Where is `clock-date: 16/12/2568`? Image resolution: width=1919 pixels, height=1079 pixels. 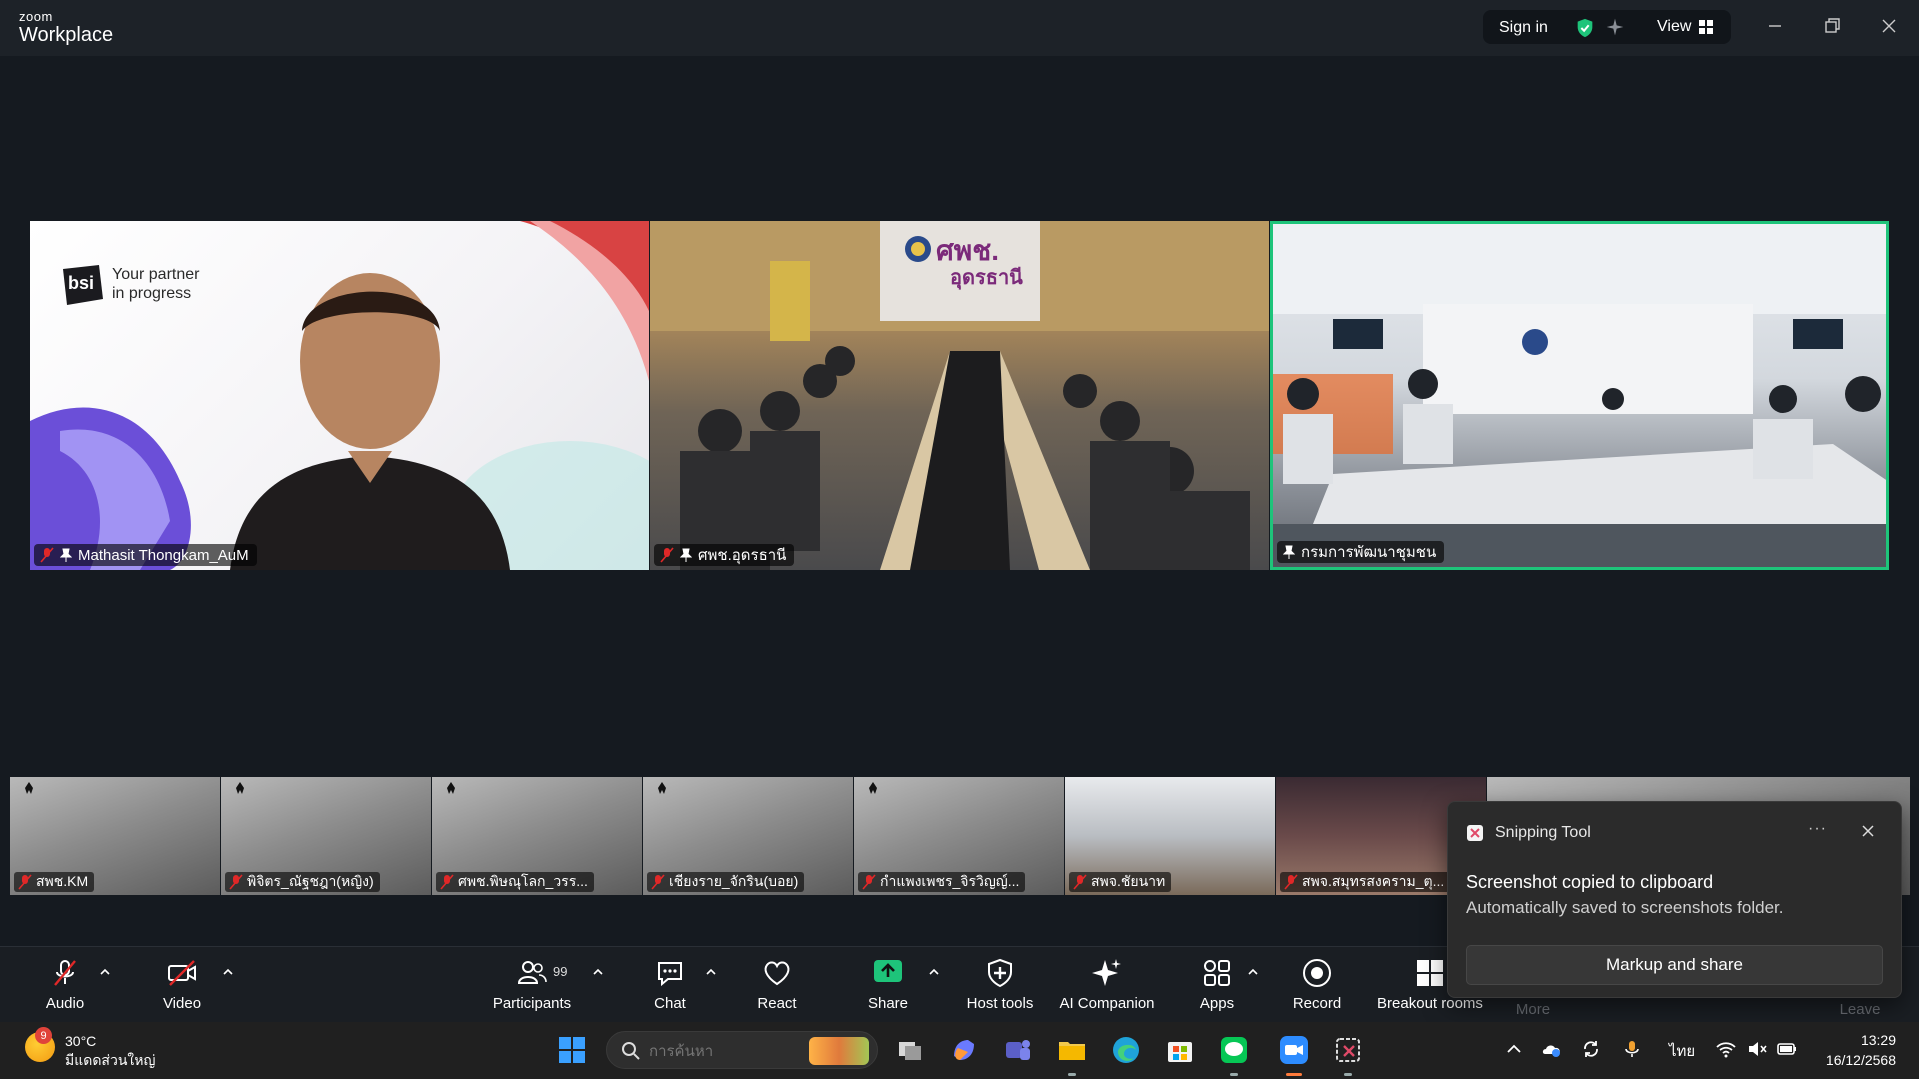 clock-date: 16/12/2568 is located at coordinates (1860, 1060).